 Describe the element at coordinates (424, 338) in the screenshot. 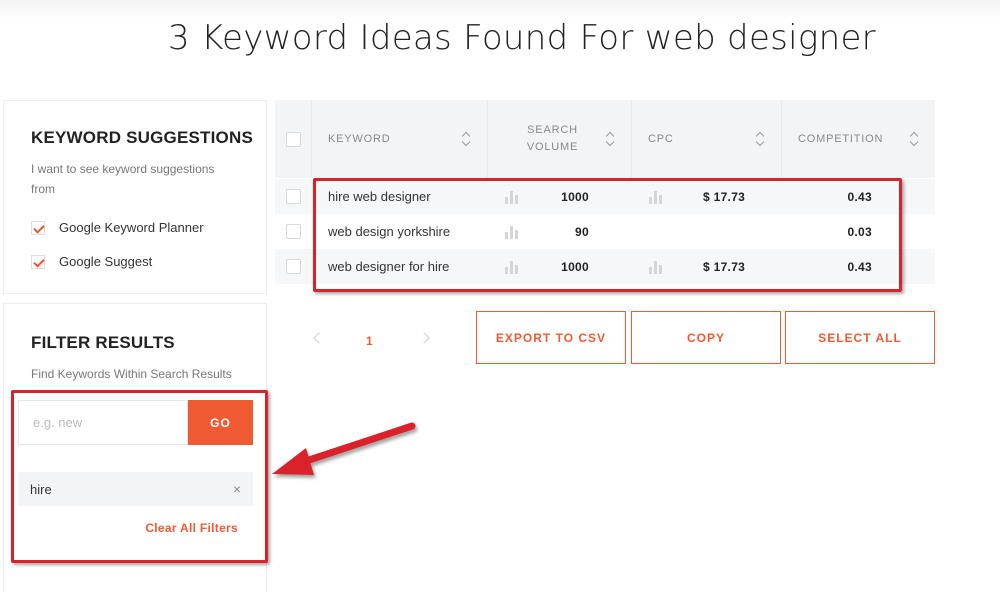

I see `next-page-icon` at that location.